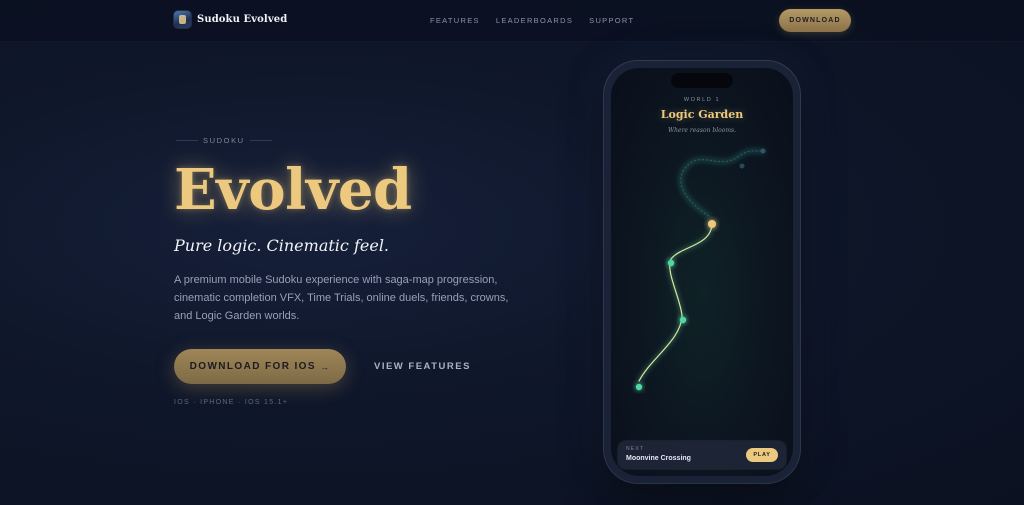  What do you see at coordinates (325, 366) in the screenshot?
I see `arrow-right-icon: →` at bounding box center [325, 366].